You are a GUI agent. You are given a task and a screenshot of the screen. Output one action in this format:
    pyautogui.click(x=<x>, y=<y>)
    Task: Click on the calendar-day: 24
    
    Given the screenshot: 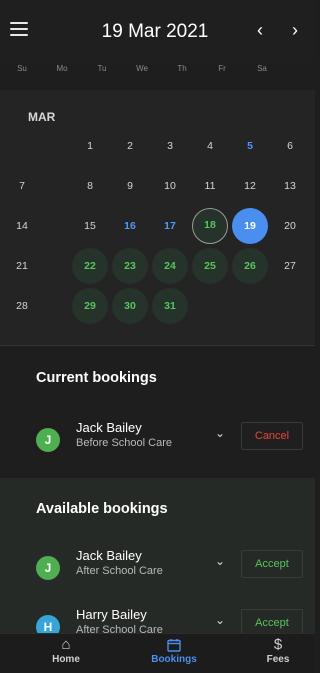 What is the action you would take?
    pyautogui.click(x=170, y=266)
    